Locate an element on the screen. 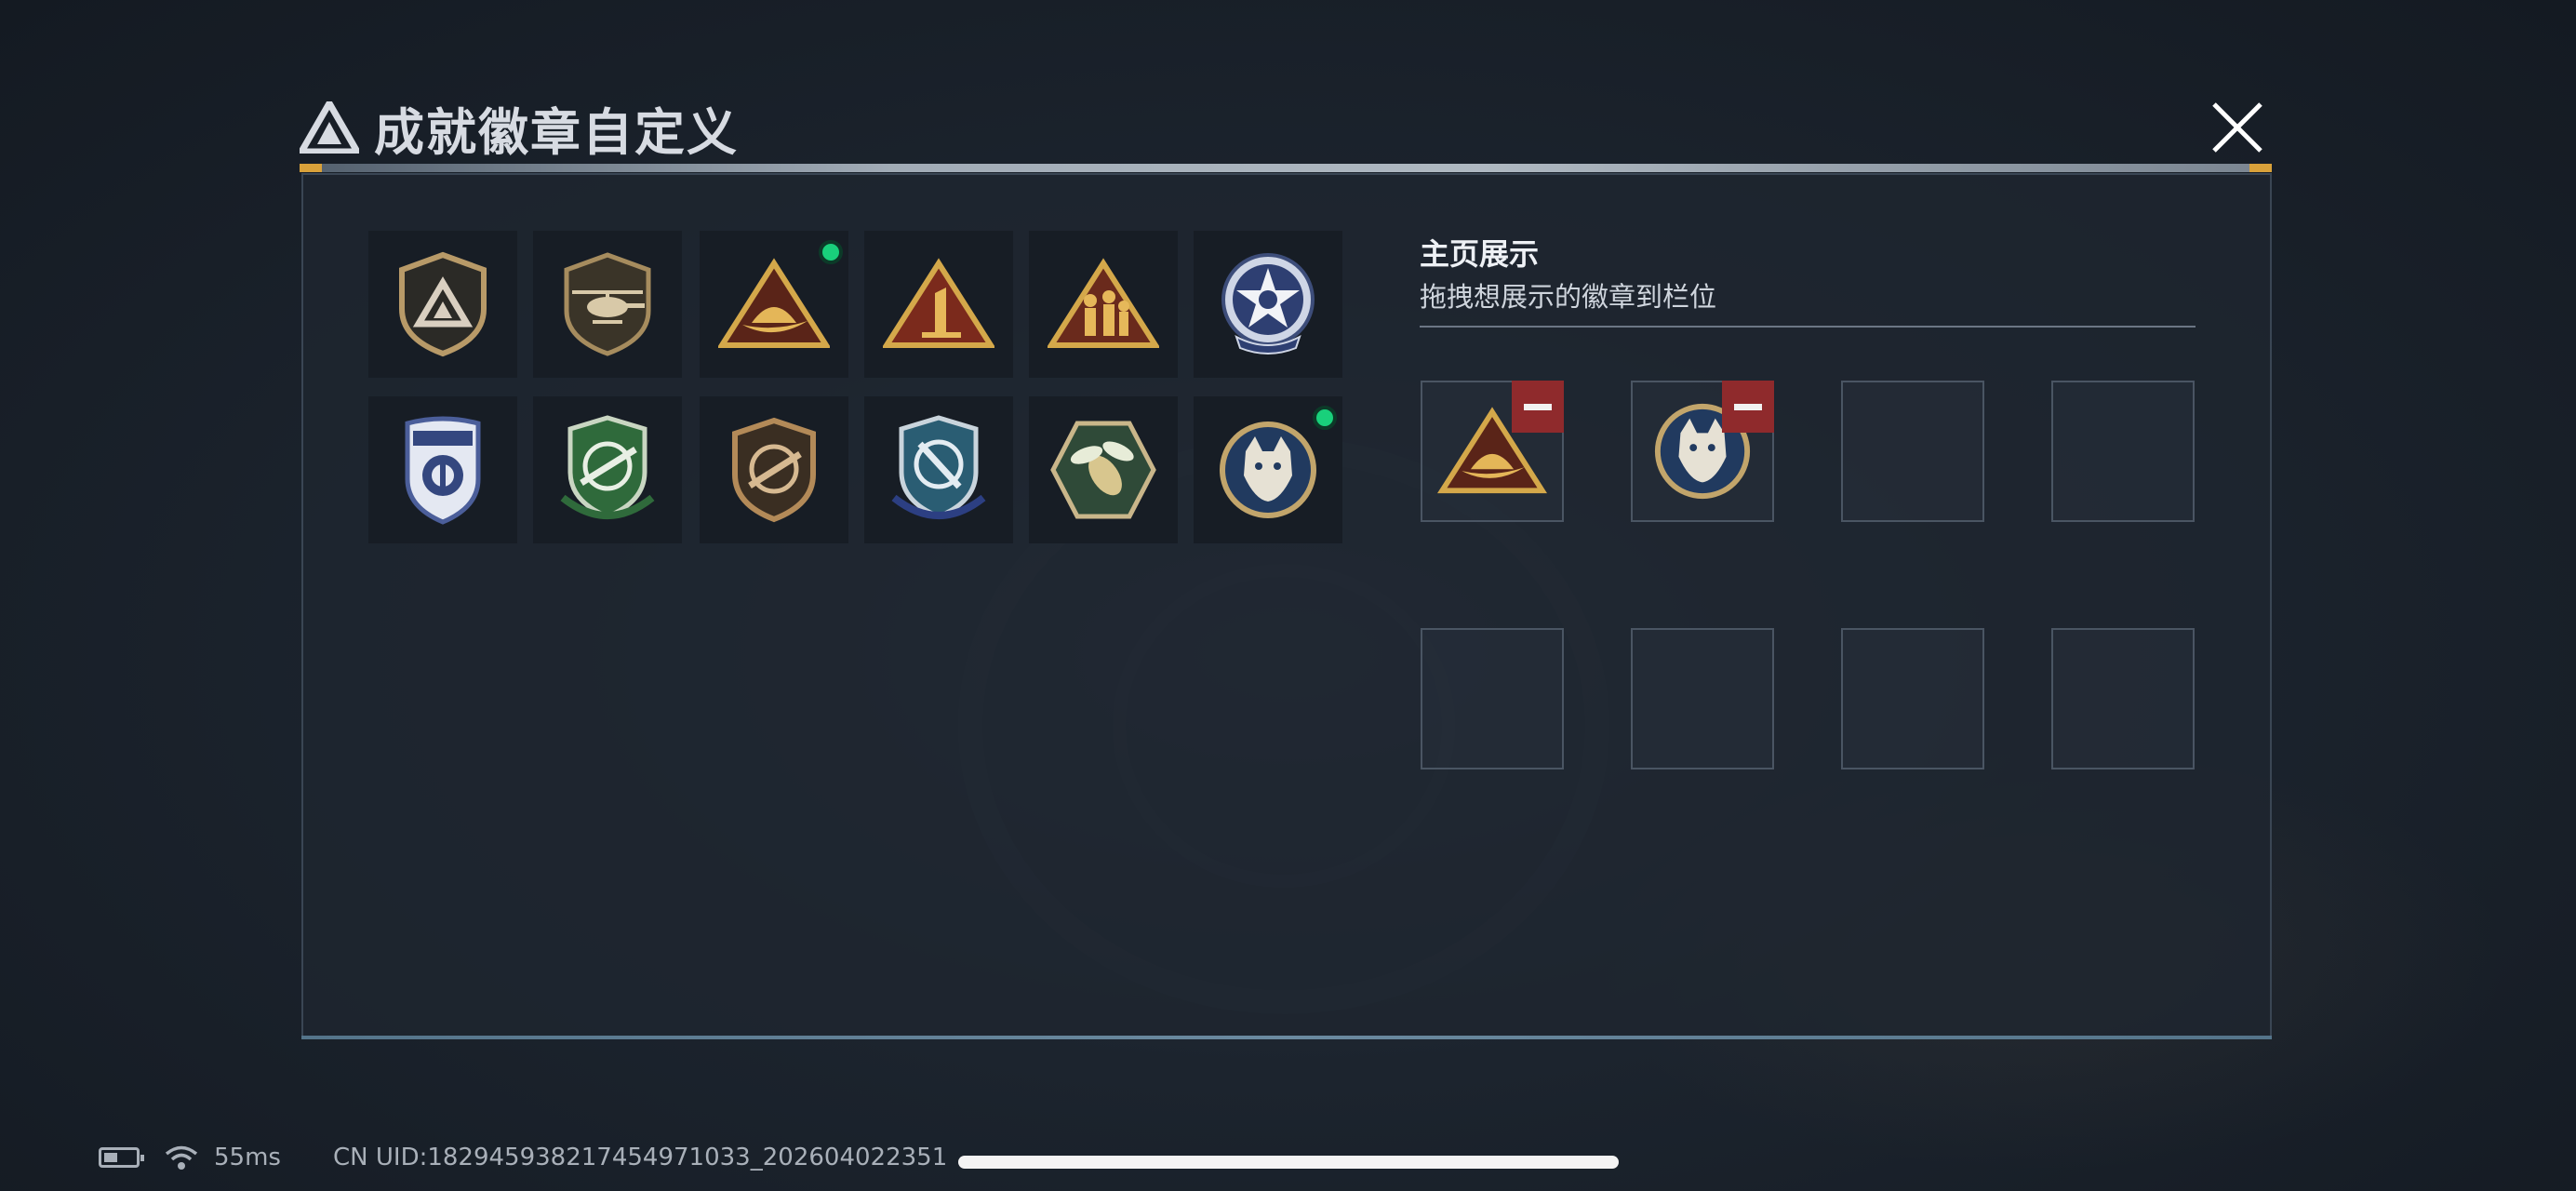  green-wasp-badge-icon is located at coordinates (1103, 470).